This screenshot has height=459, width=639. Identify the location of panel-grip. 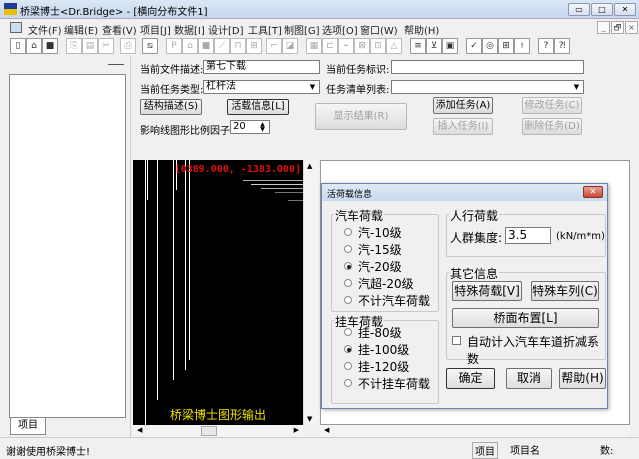
(116, 64).